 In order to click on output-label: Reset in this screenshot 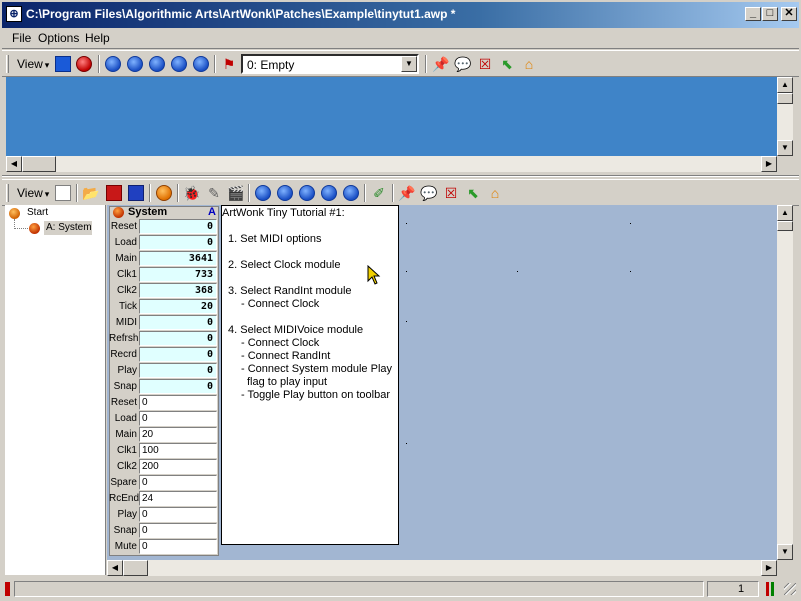, I will do `click(123, 226)`.